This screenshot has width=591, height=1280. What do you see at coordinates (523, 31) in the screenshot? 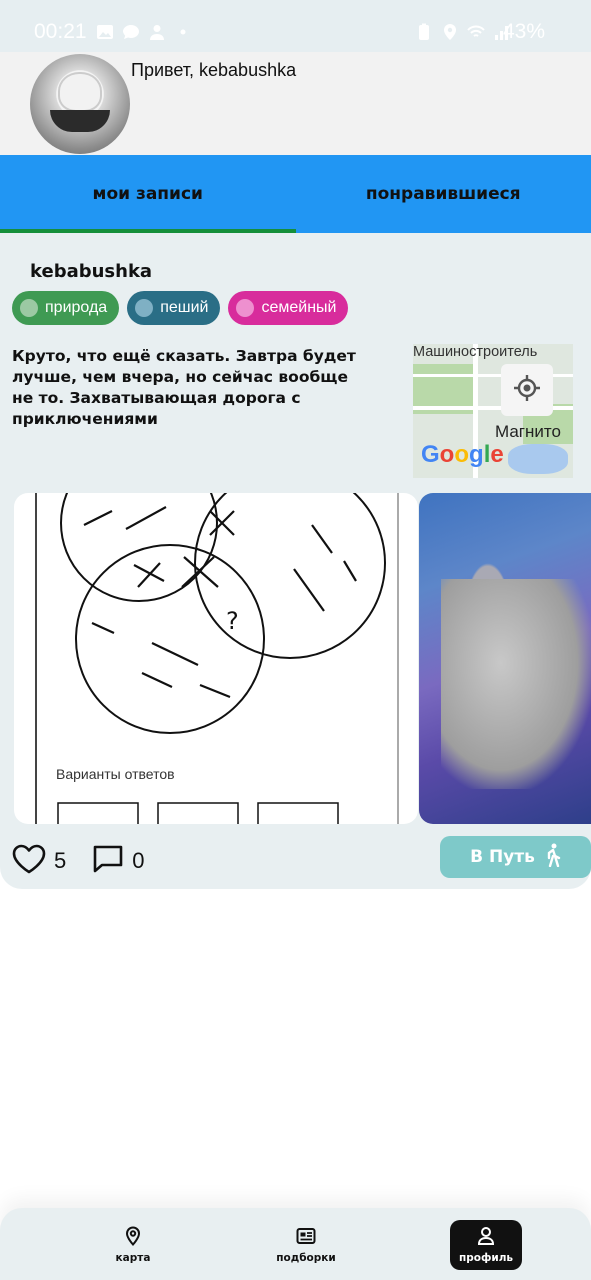
I see `status-battery: 43%` at bounding box center [523, 31].